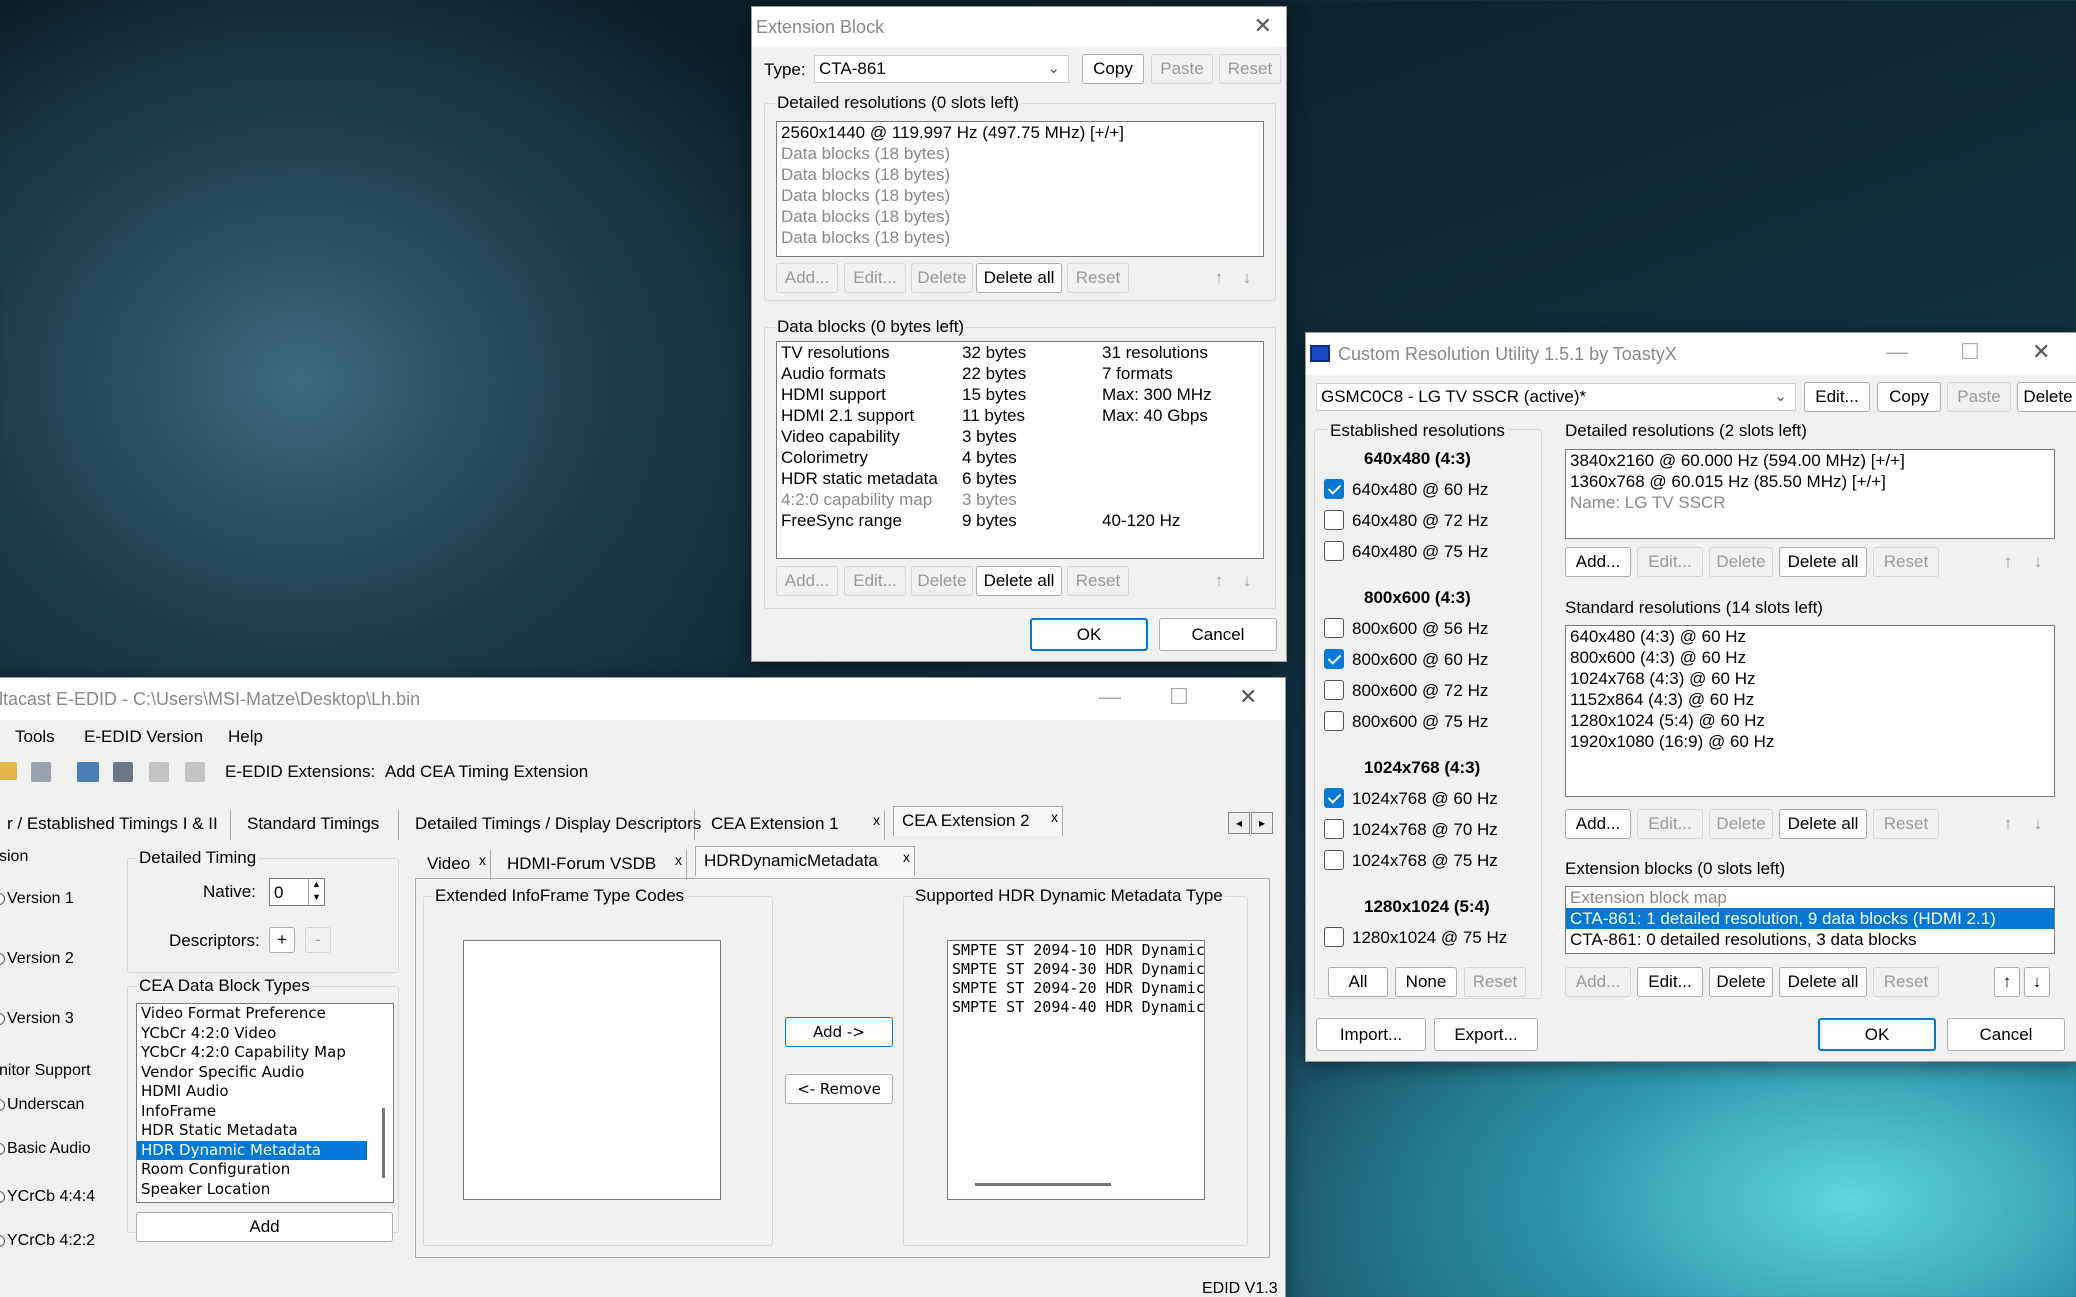 This screenshot has width=2076, height=1297. I want to click on list-item: SMPTE ST 2094-40 HDR Dynamic, so click(1076, 1007).